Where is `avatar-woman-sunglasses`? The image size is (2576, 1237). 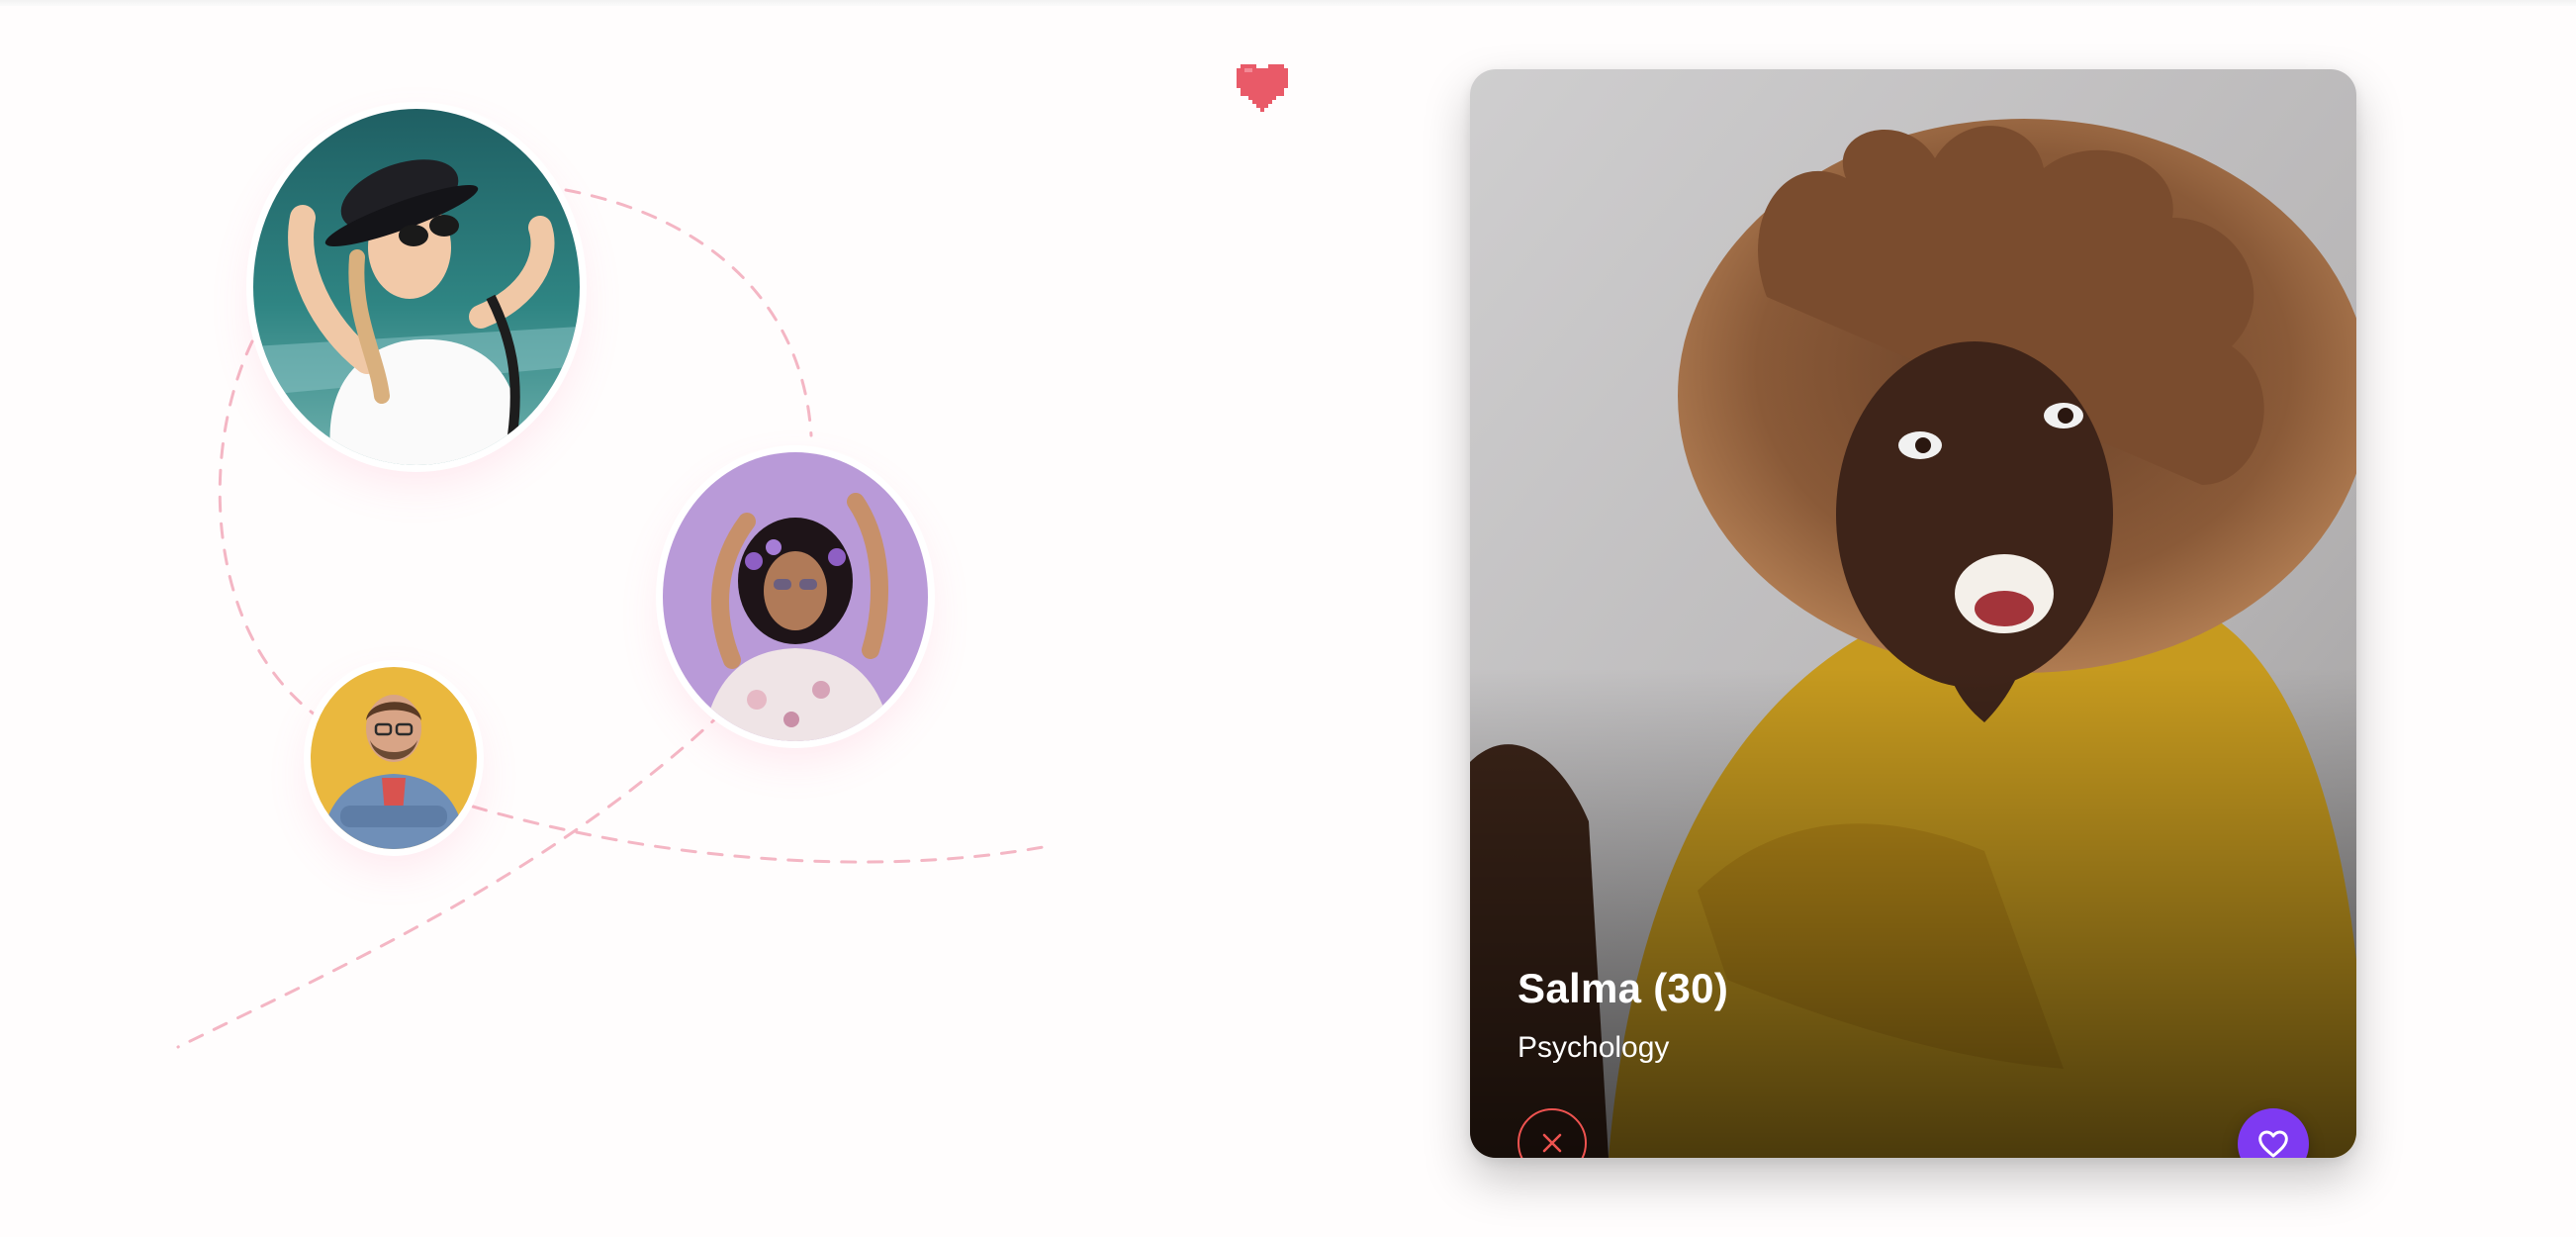
avatar-woman-sunglasses is located at coordinates (416, 287).